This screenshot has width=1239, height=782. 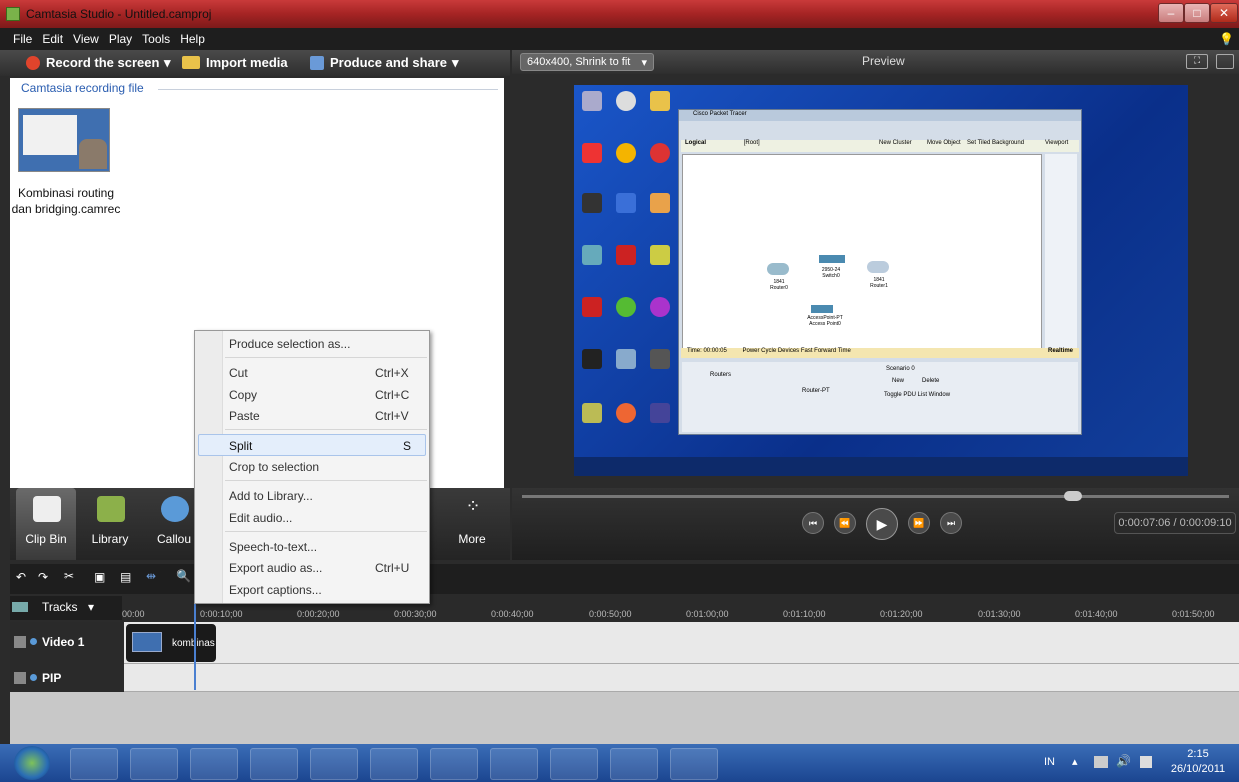 I want to click on filezilla-taskbar-icon, so click(x=334, y=764).